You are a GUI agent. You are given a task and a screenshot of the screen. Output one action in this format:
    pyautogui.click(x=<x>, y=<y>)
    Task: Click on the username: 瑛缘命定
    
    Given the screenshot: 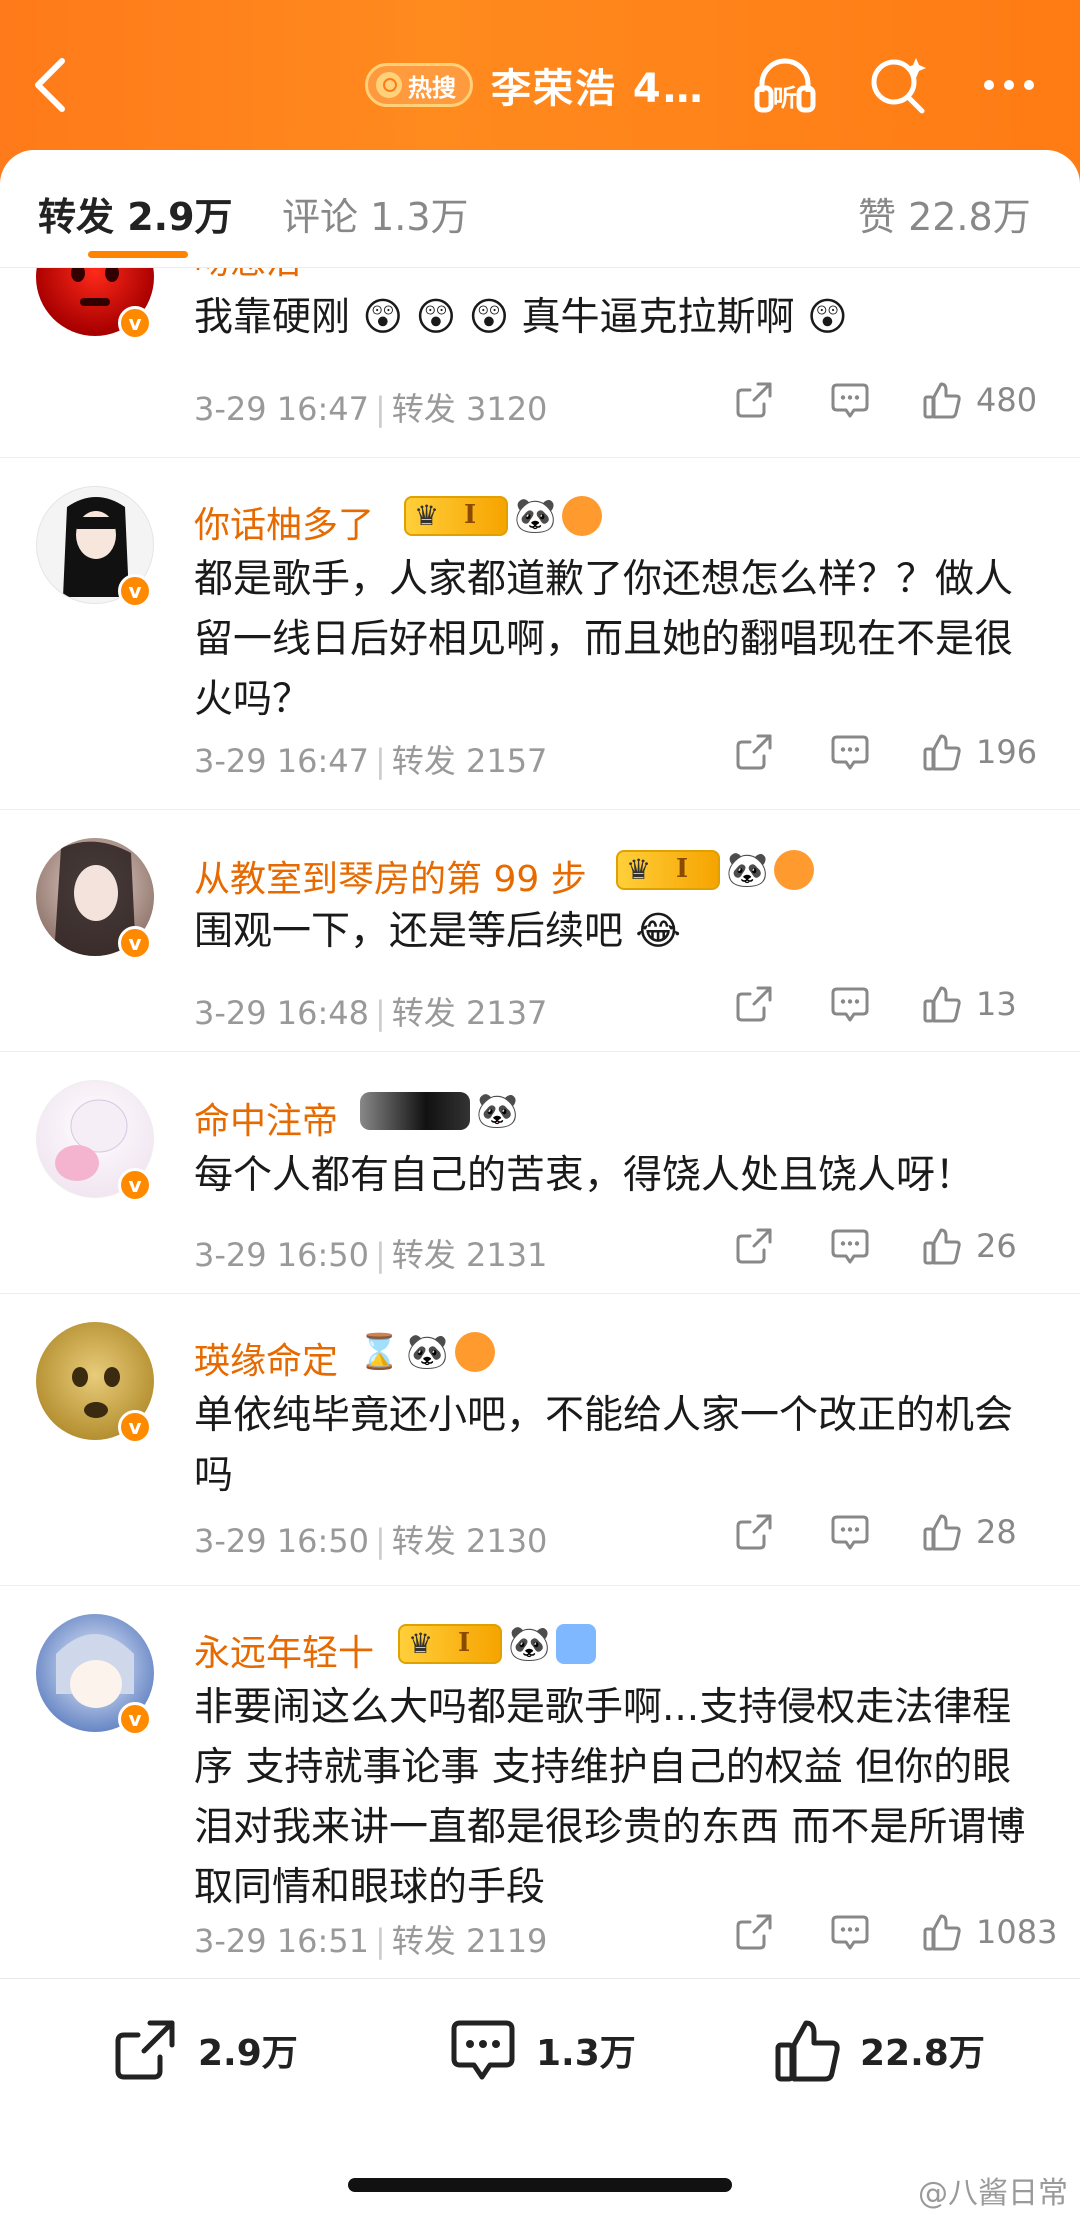 What is the action you would take?
    pyautogui.click(x=266, y=1358)
    